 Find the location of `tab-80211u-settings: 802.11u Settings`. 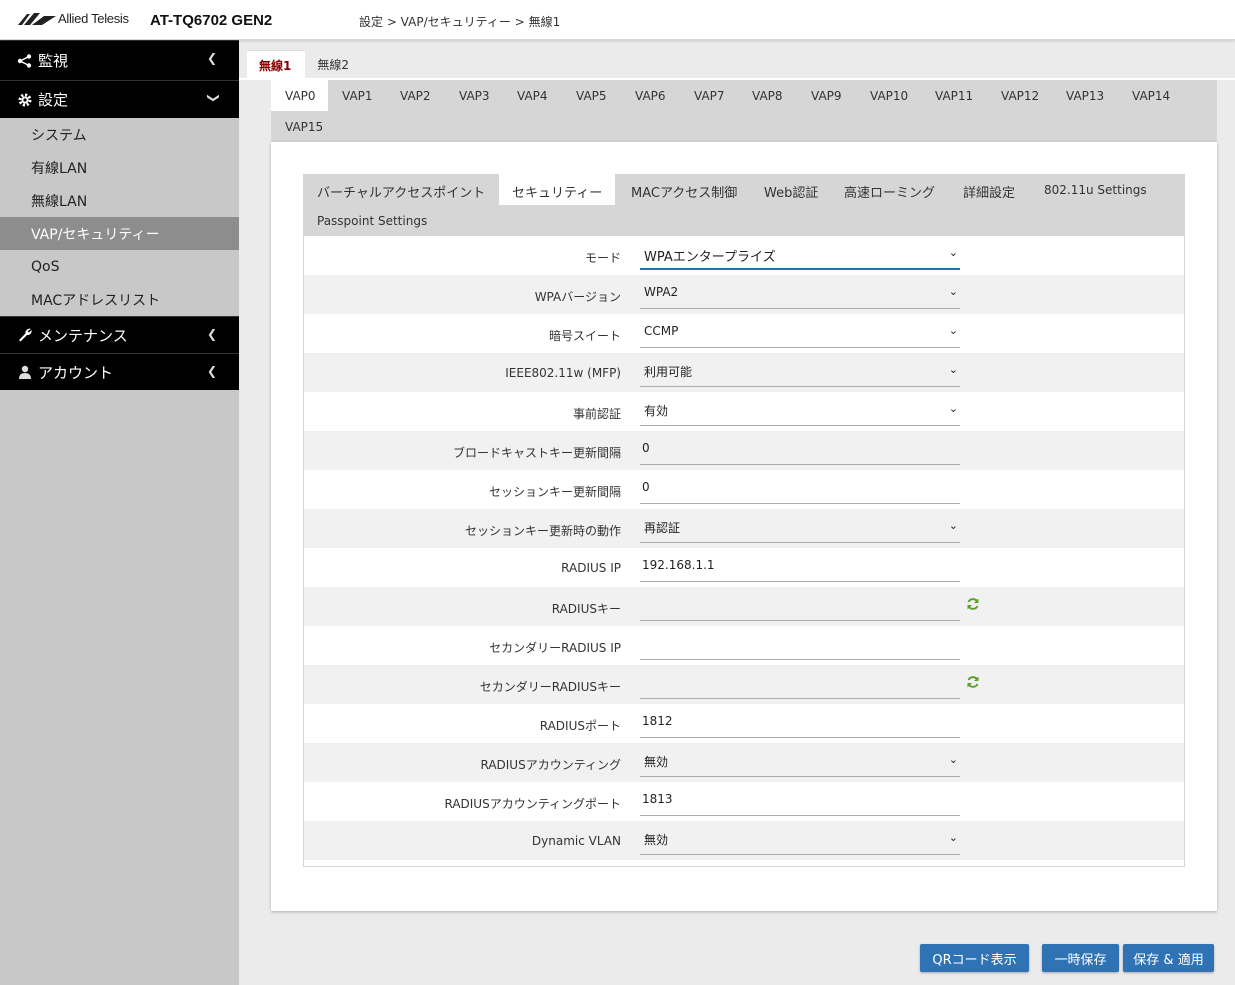

tab-80211u-settings: 802.11u Settings is located at coordinates (1095, 189).